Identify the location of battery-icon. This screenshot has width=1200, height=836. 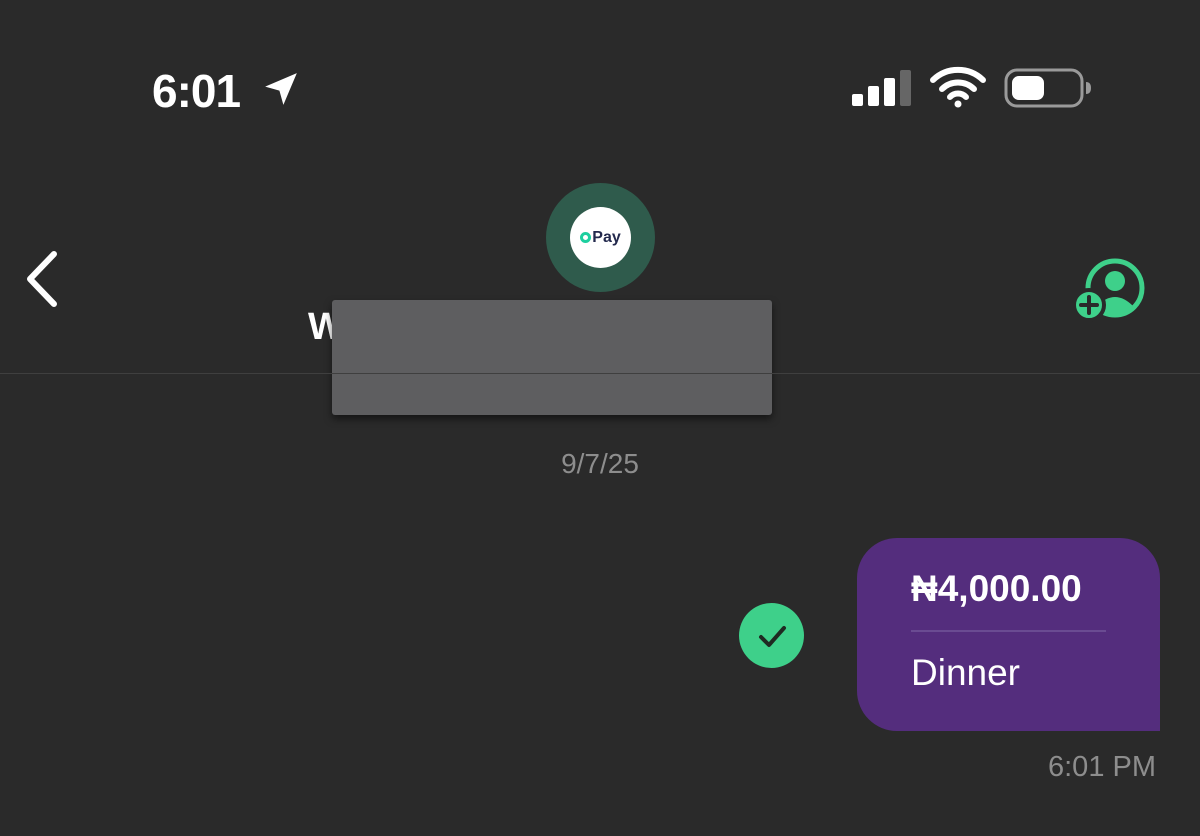
(1047, 88).